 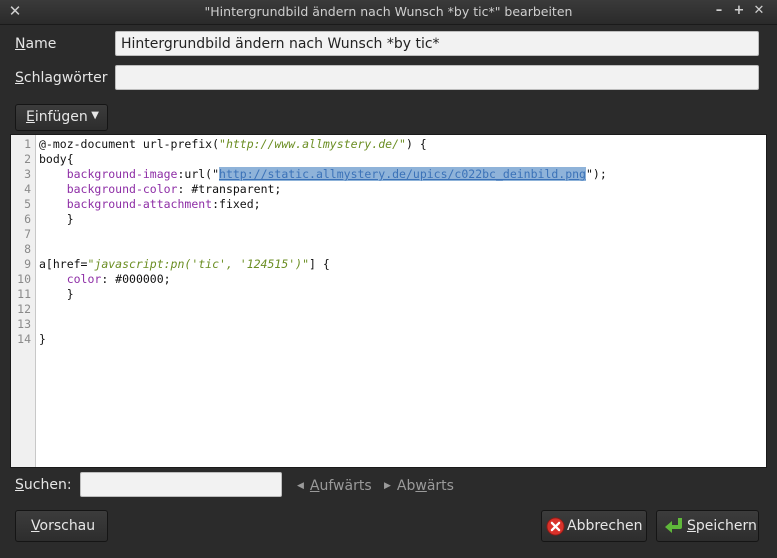 What do you see at coordinates (129, 144) in the screenshot?
I see `code-token: @-moz-document url-prefix(` at bounding box center [129, 144].